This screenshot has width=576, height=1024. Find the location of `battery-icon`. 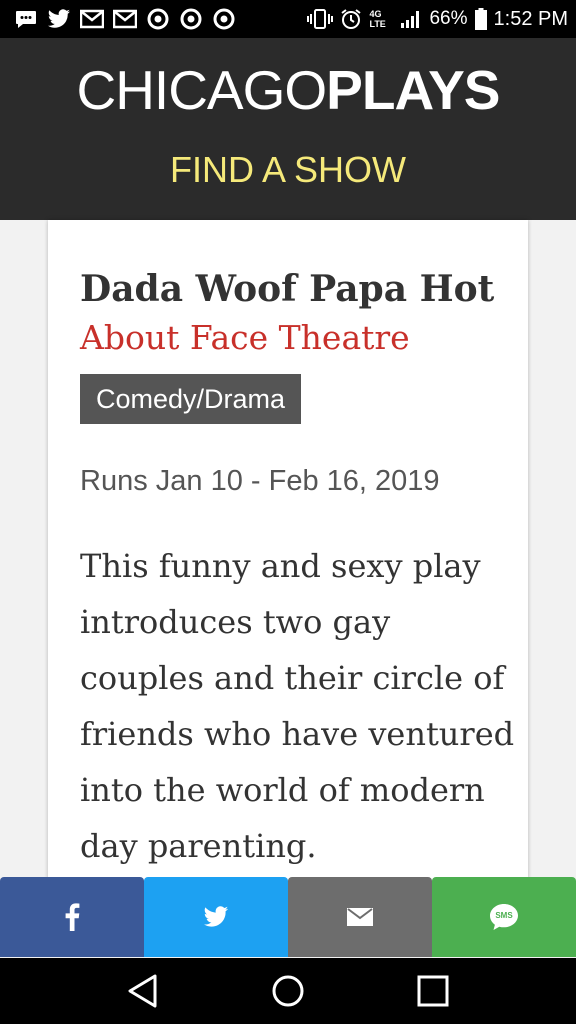

battery-icon is located at coordinates (480, 19).